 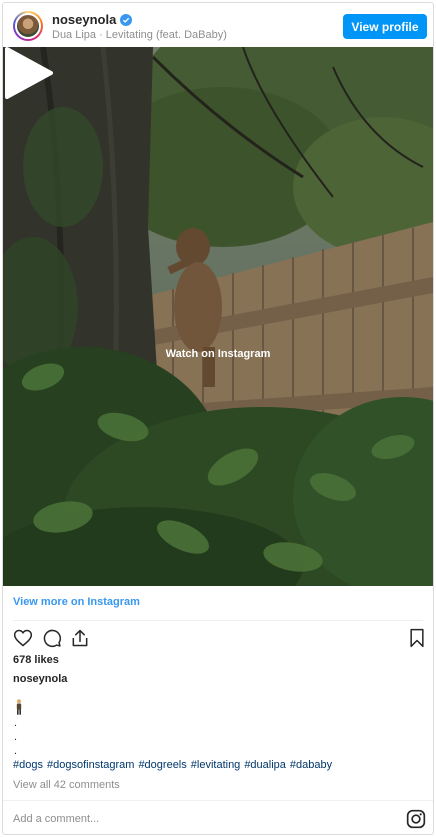 I want to click on hashtag-link: #dogreels, so click(x=162, y=765).